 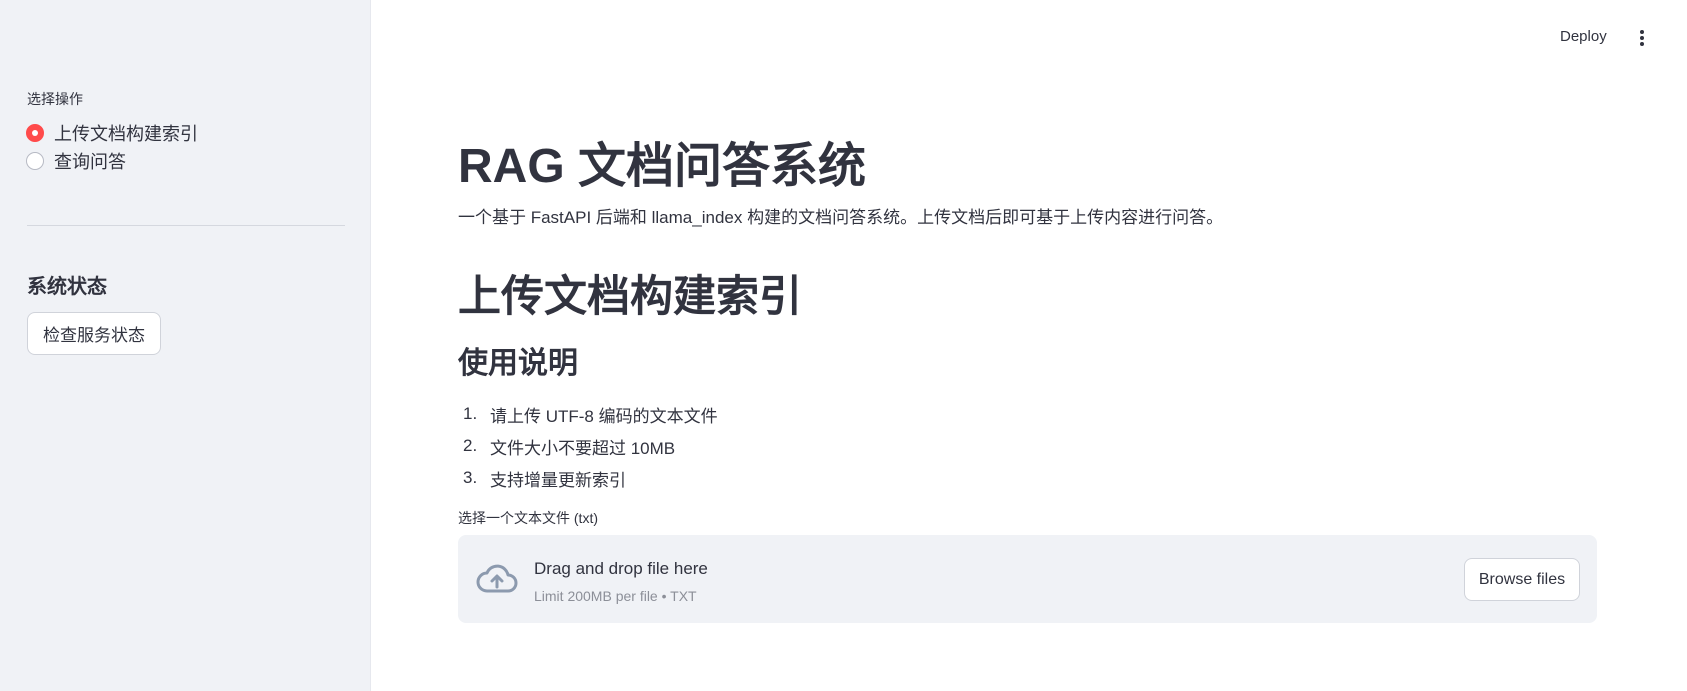 I want to click on dropzone-instructions: Drag and drop file here, so click(x=621, y=568).